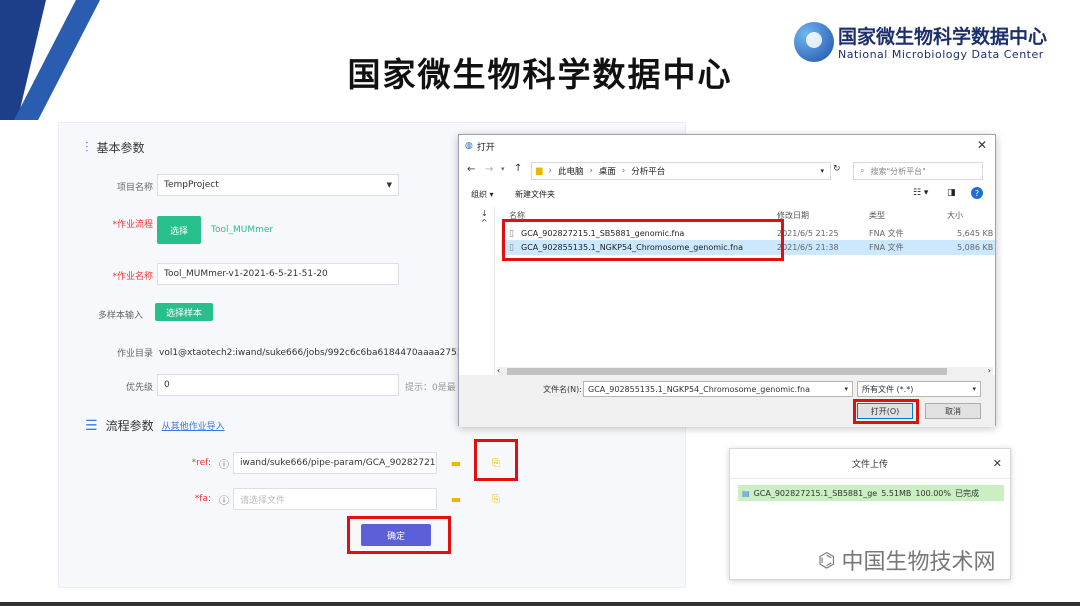 The width and height of the screenshot is (1080, 606). I want to click on priority-input: 0, so click(278, 385).